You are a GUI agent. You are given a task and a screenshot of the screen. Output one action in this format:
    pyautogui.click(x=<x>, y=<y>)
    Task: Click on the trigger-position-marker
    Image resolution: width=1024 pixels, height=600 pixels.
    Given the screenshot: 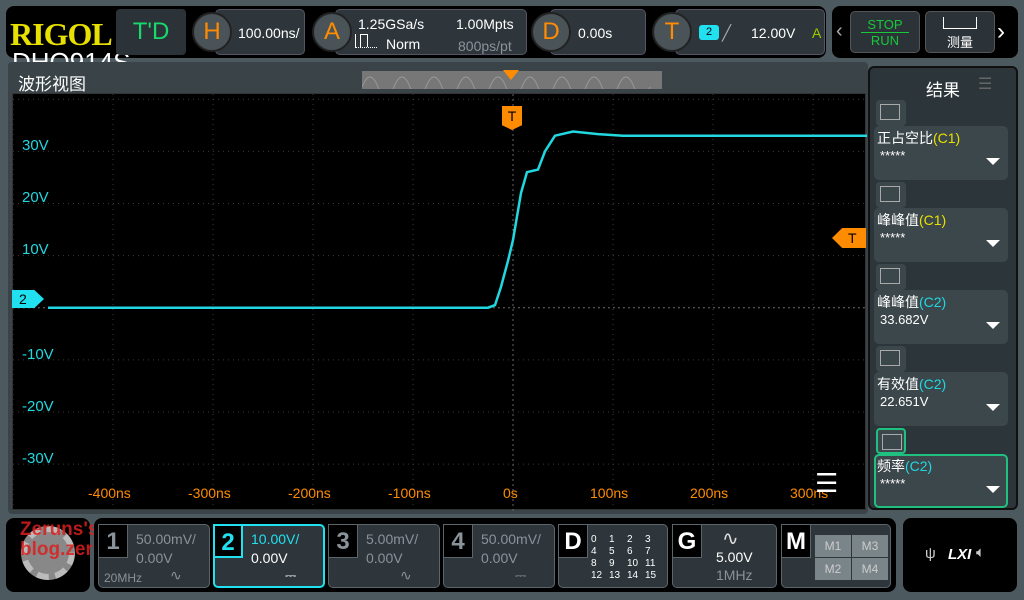 What is the action you would take?
    pyautogui.click(x=511, y=75)
    